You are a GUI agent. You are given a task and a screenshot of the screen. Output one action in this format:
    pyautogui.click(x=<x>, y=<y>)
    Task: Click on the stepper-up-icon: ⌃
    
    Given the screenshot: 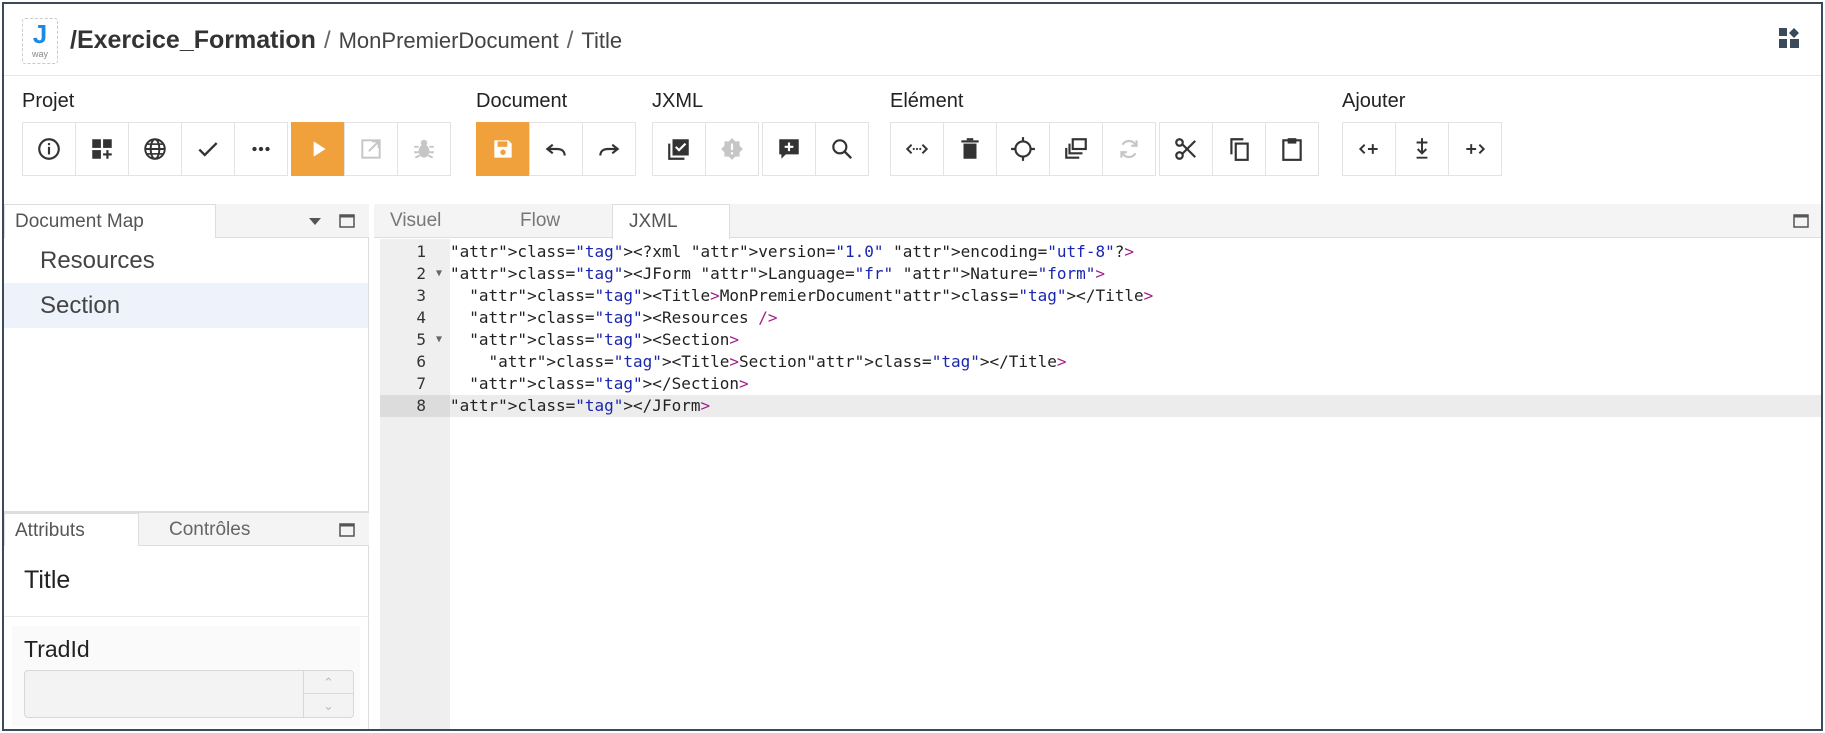 What is the action you would take?
    pyautogui.click(x=328, y=682)
    